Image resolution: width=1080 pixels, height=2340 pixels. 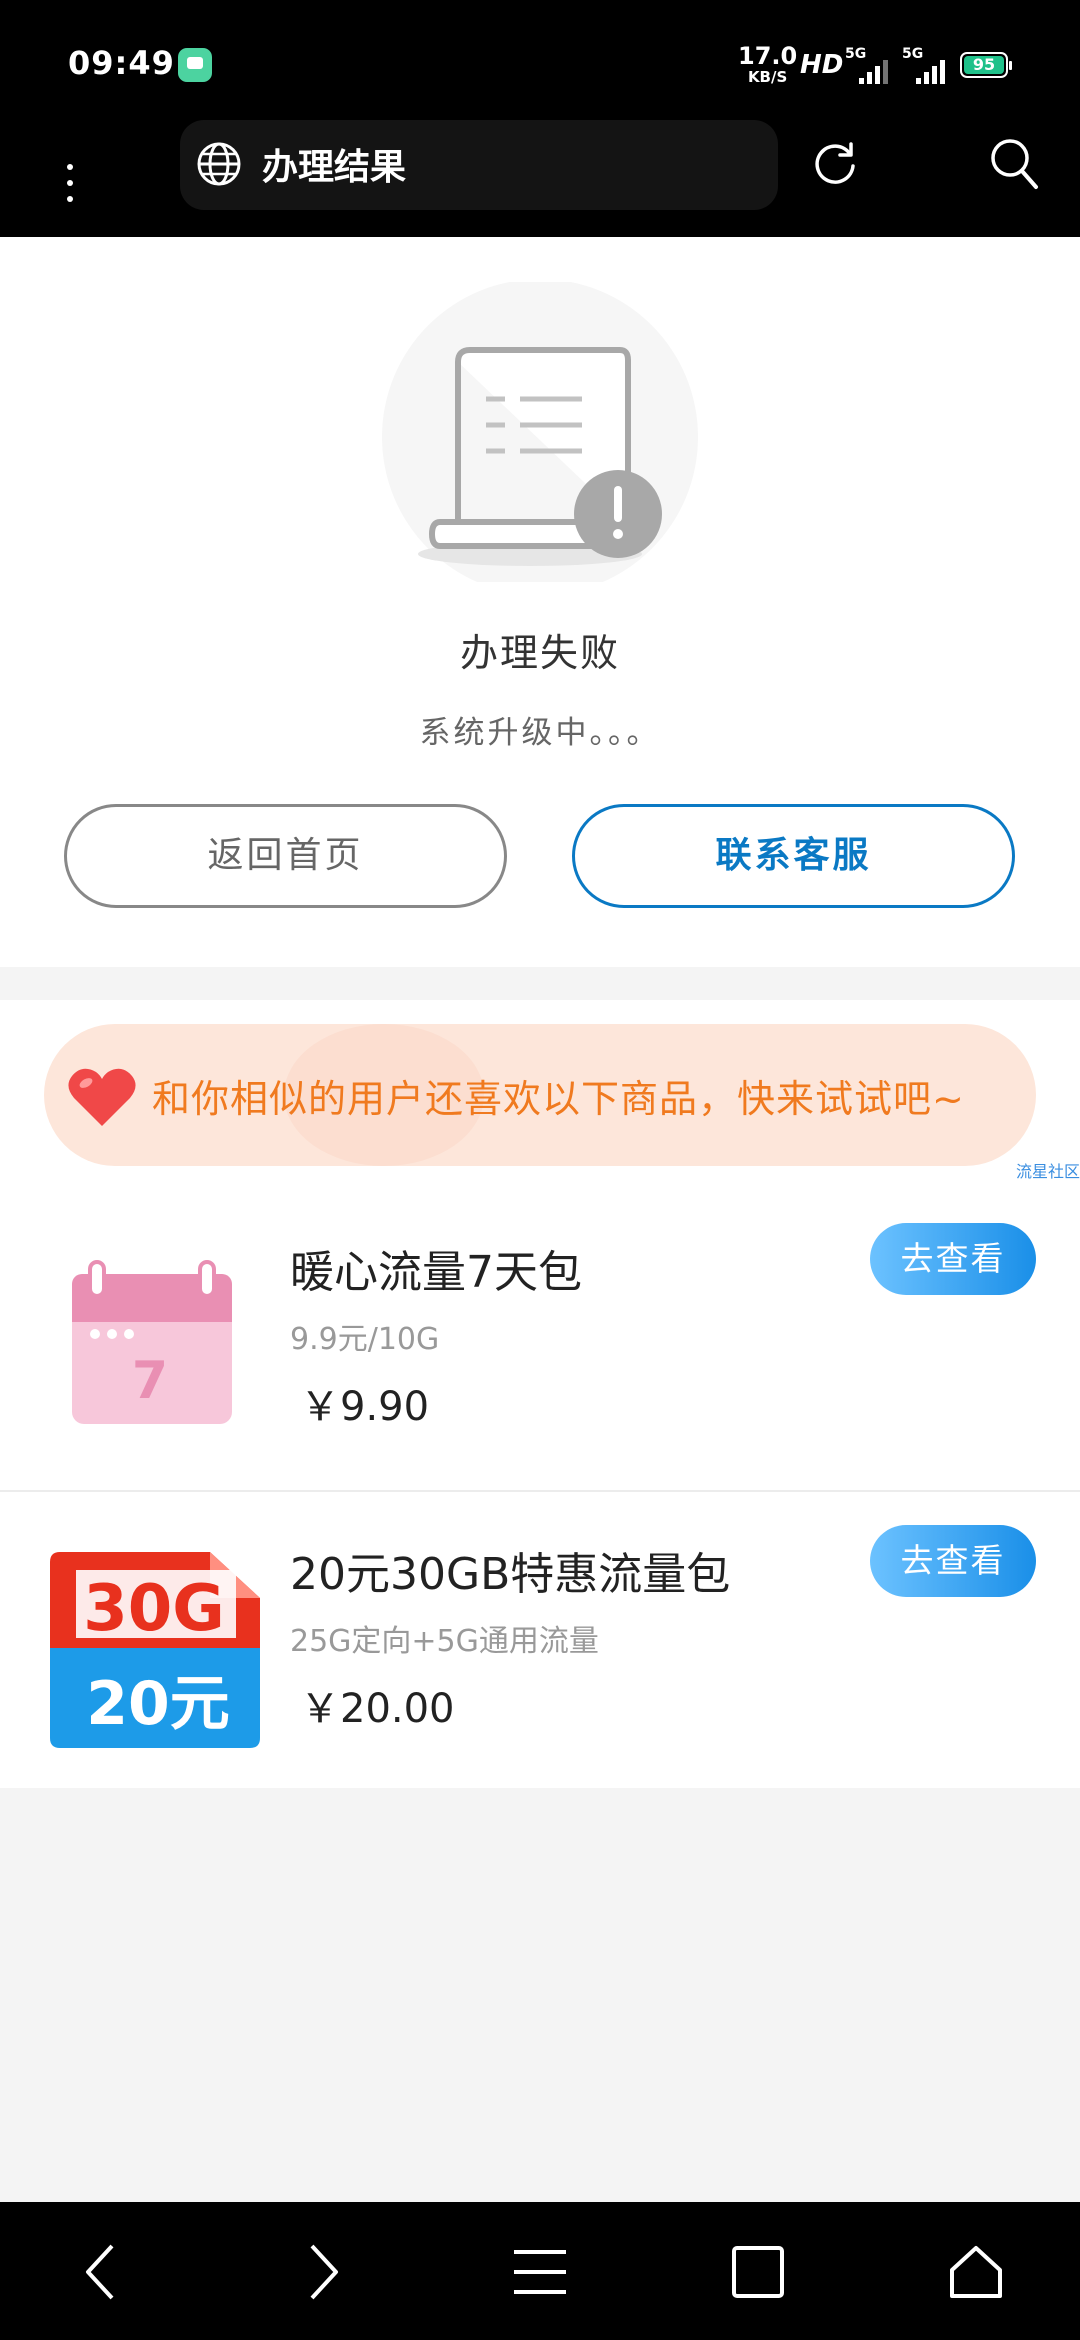 What do you see at coordinates (150, 1381) in the screenshot?
I see `calendar-day: 7` at bounding box center [150, 1381].